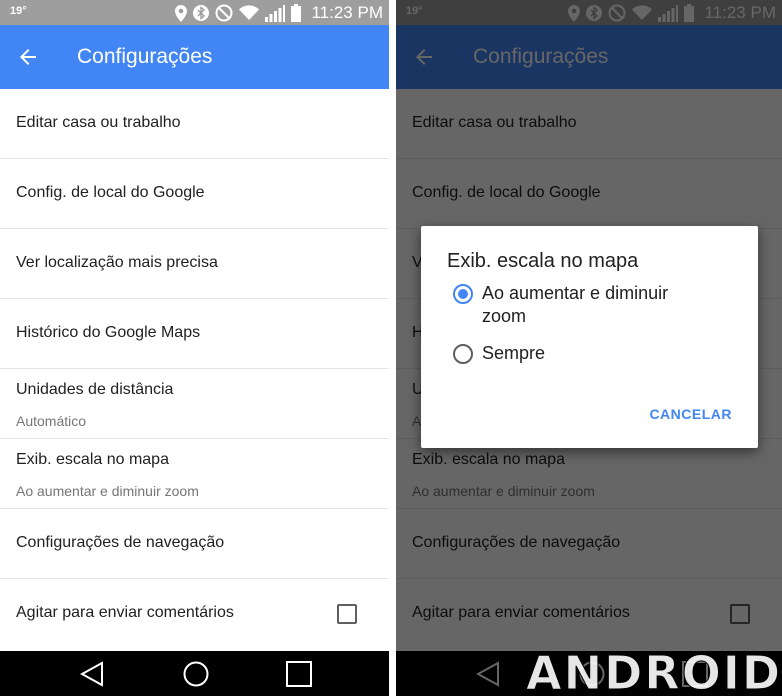 The image size is (782, 696). I want to click on setting-google-location: Config. de local do Google, so click(194, 194).